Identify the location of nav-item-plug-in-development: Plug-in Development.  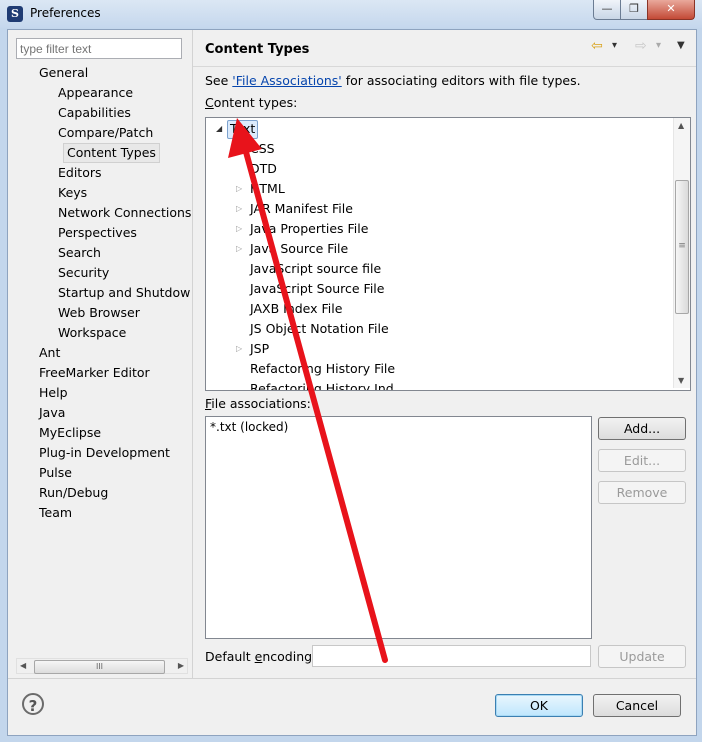
(104, 452).